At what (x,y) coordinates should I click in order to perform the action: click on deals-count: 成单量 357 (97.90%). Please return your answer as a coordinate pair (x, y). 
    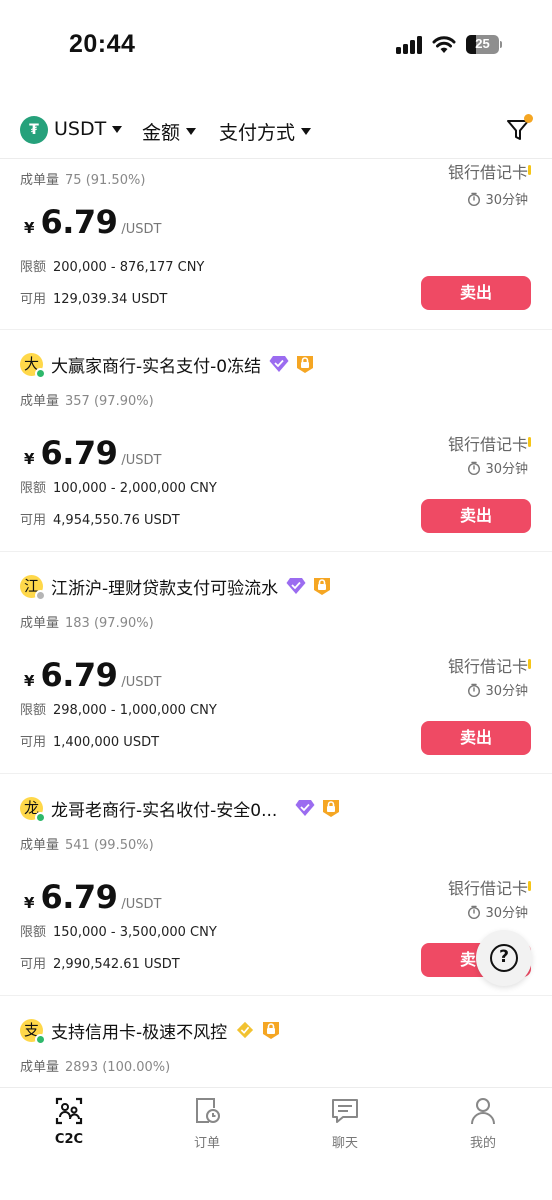
    Looking at the image, I should click on (87, 399).